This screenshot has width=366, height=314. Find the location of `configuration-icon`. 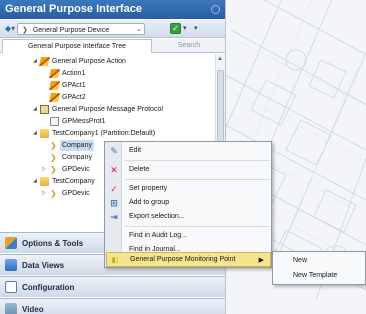

configuration-icon is located at coordinates (11, 287).